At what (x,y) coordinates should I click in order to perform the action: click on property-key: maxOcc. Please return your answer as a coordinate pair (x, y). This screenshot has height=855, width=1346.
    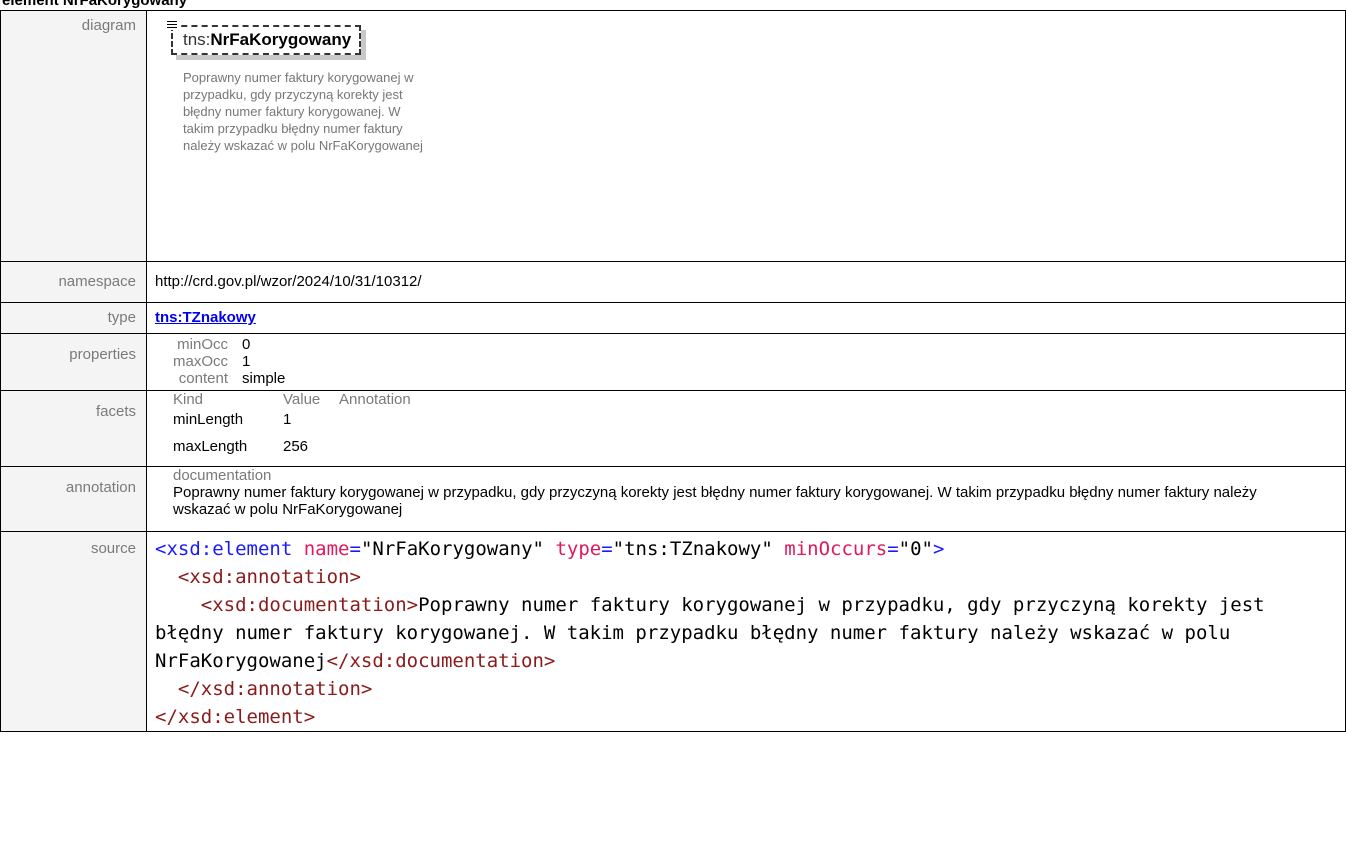
    Looking at the image, I should click on (201, 361).